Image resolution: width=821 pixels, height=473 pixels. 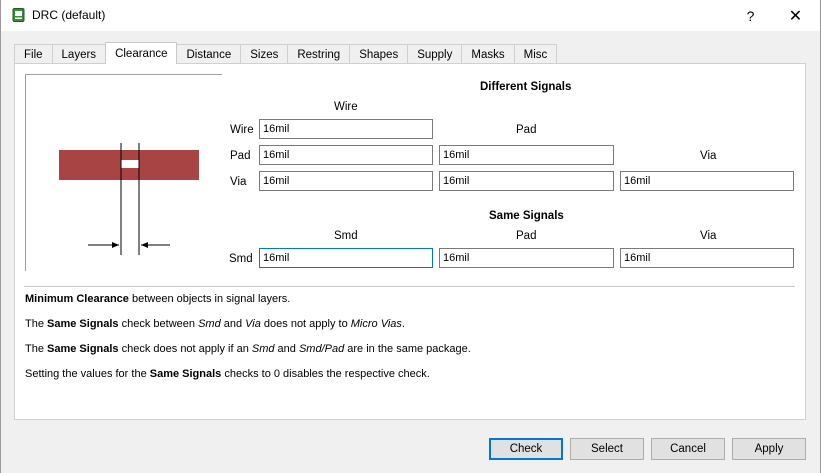 What do you see at coordinates (526, 155) in the screenshot?
I see `pad-pad-input` at bounding box center [526, 155].